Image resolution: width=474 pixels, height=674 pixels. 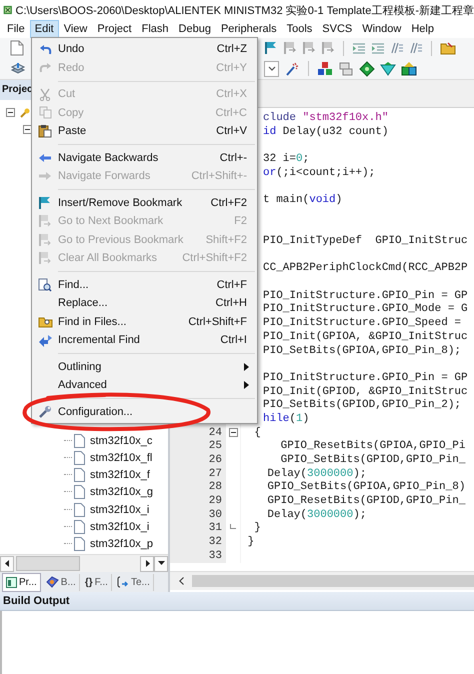 What do you see at coordinates (422, 29) in the screenshot?
I see `menu-bar-item: Help` at bounding box center [422, 29].